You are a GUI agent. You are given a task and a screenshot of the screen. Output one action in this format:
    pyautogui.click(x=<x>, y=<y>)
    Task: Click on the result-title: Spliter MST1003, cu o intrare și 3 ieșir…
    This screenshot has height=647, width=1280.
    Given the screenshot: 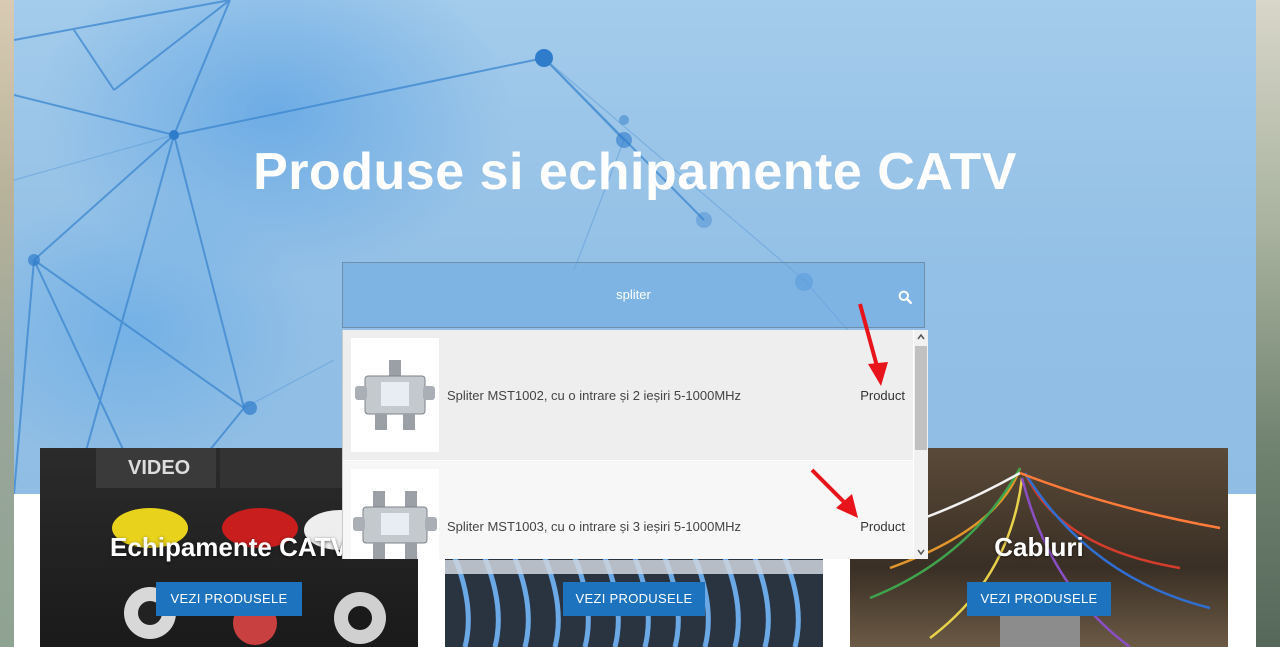 What is the action you would take?
    pyautogui.click(x=594, y=526)
    